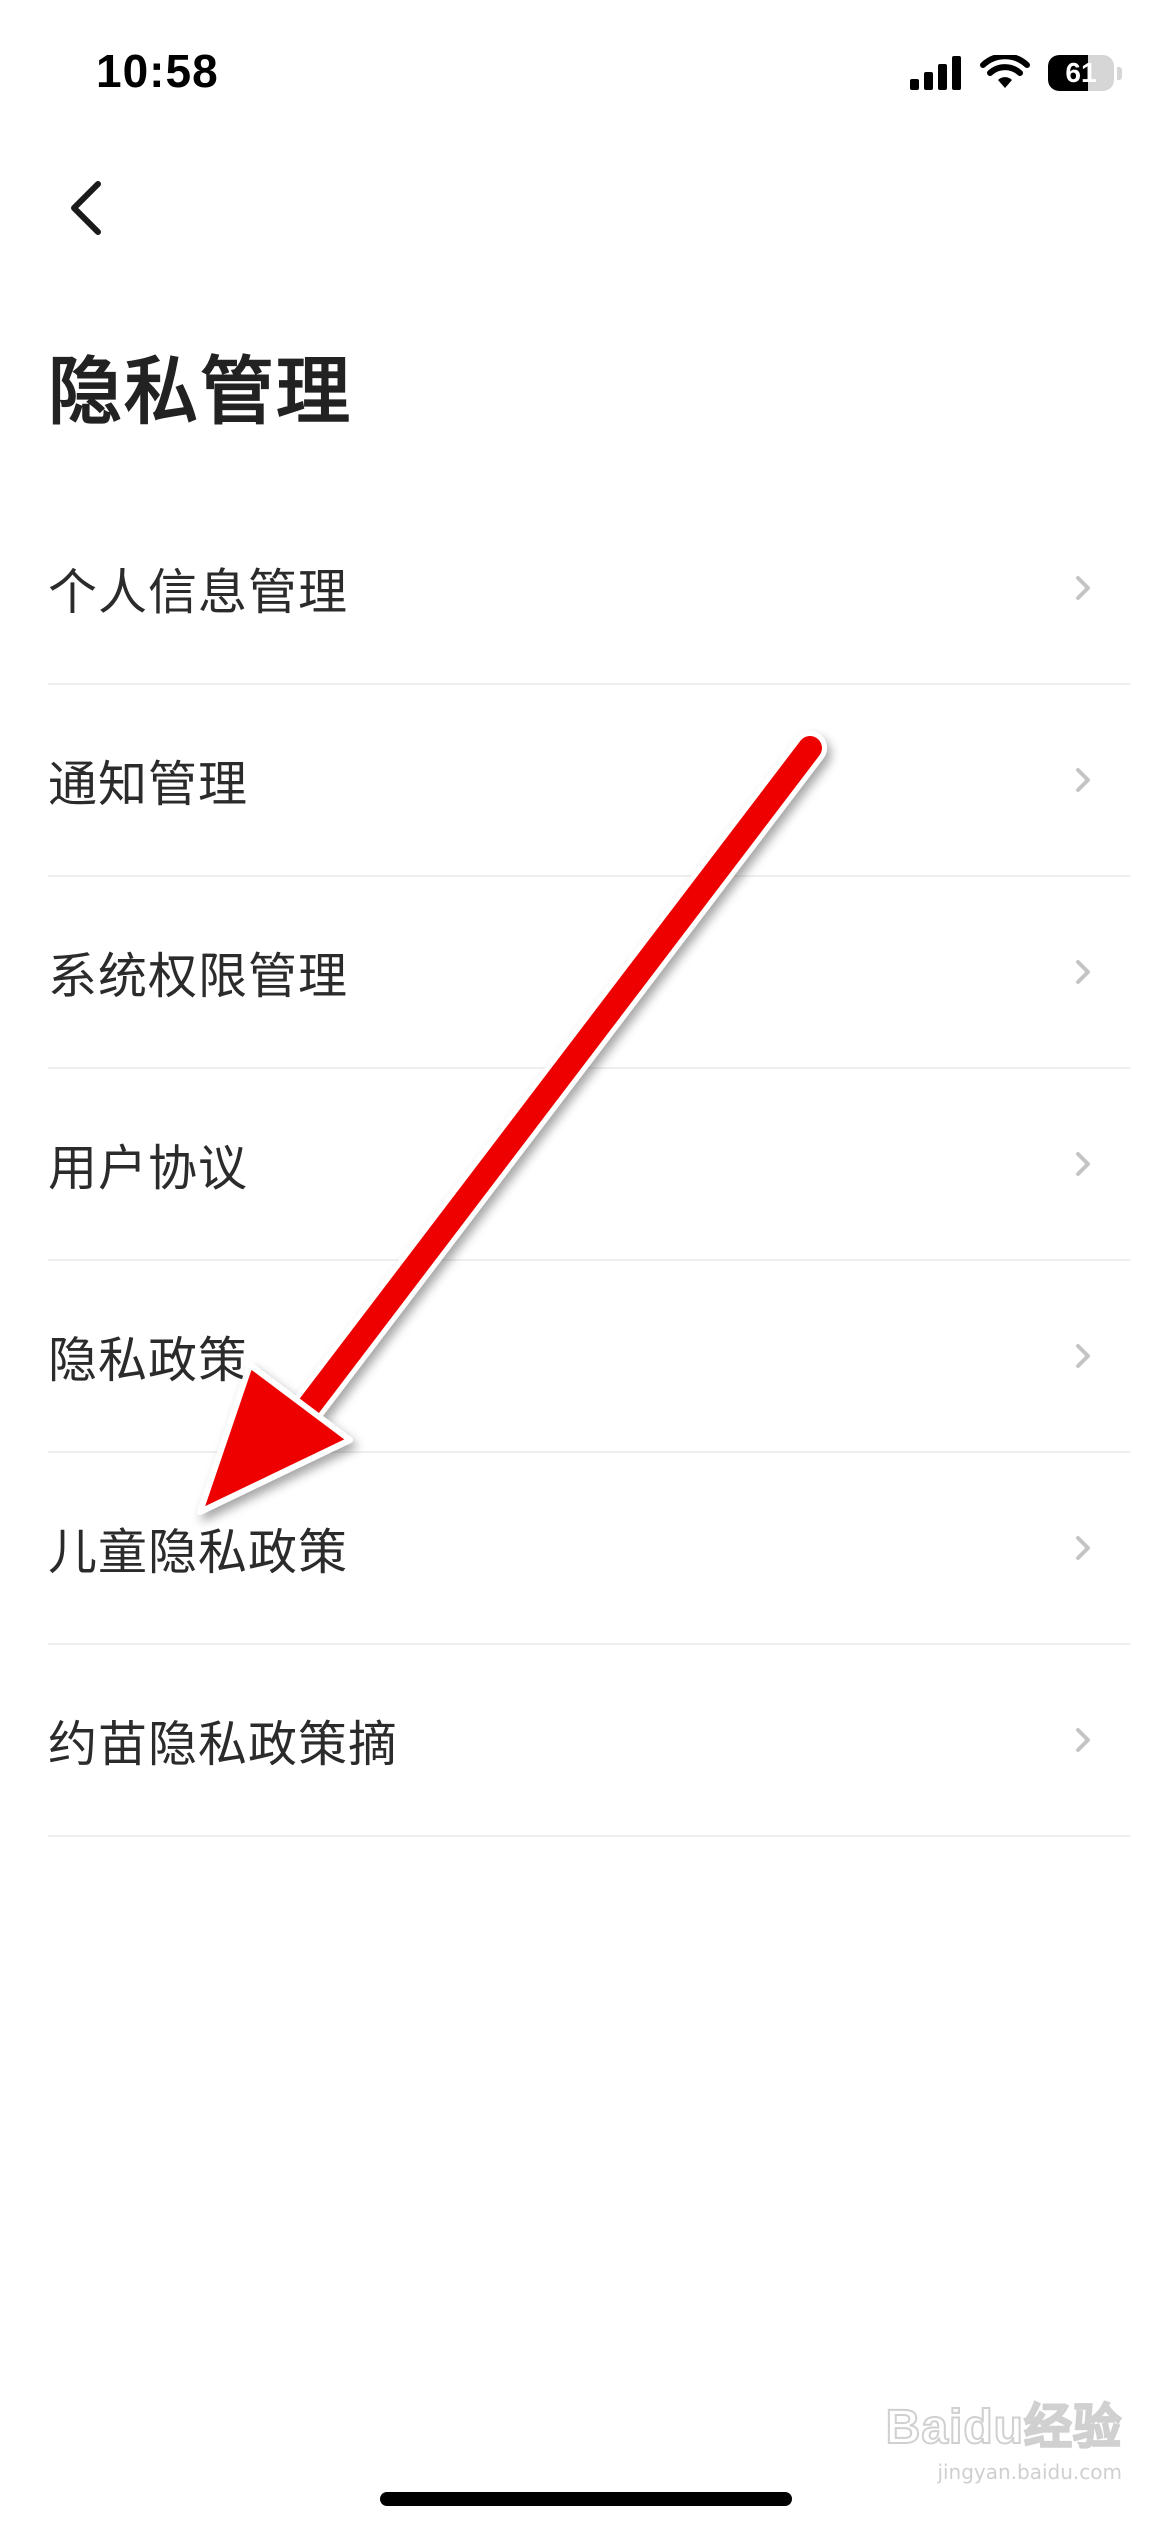 The height and width of the screenshot is (2532, 1170). What do you see at coordinates (589, 1741) in the screenshot?
I see `menu-item-yuemiao-privacy-summary: 约苗隐私政策摘` at bounding box center [589, 1741].